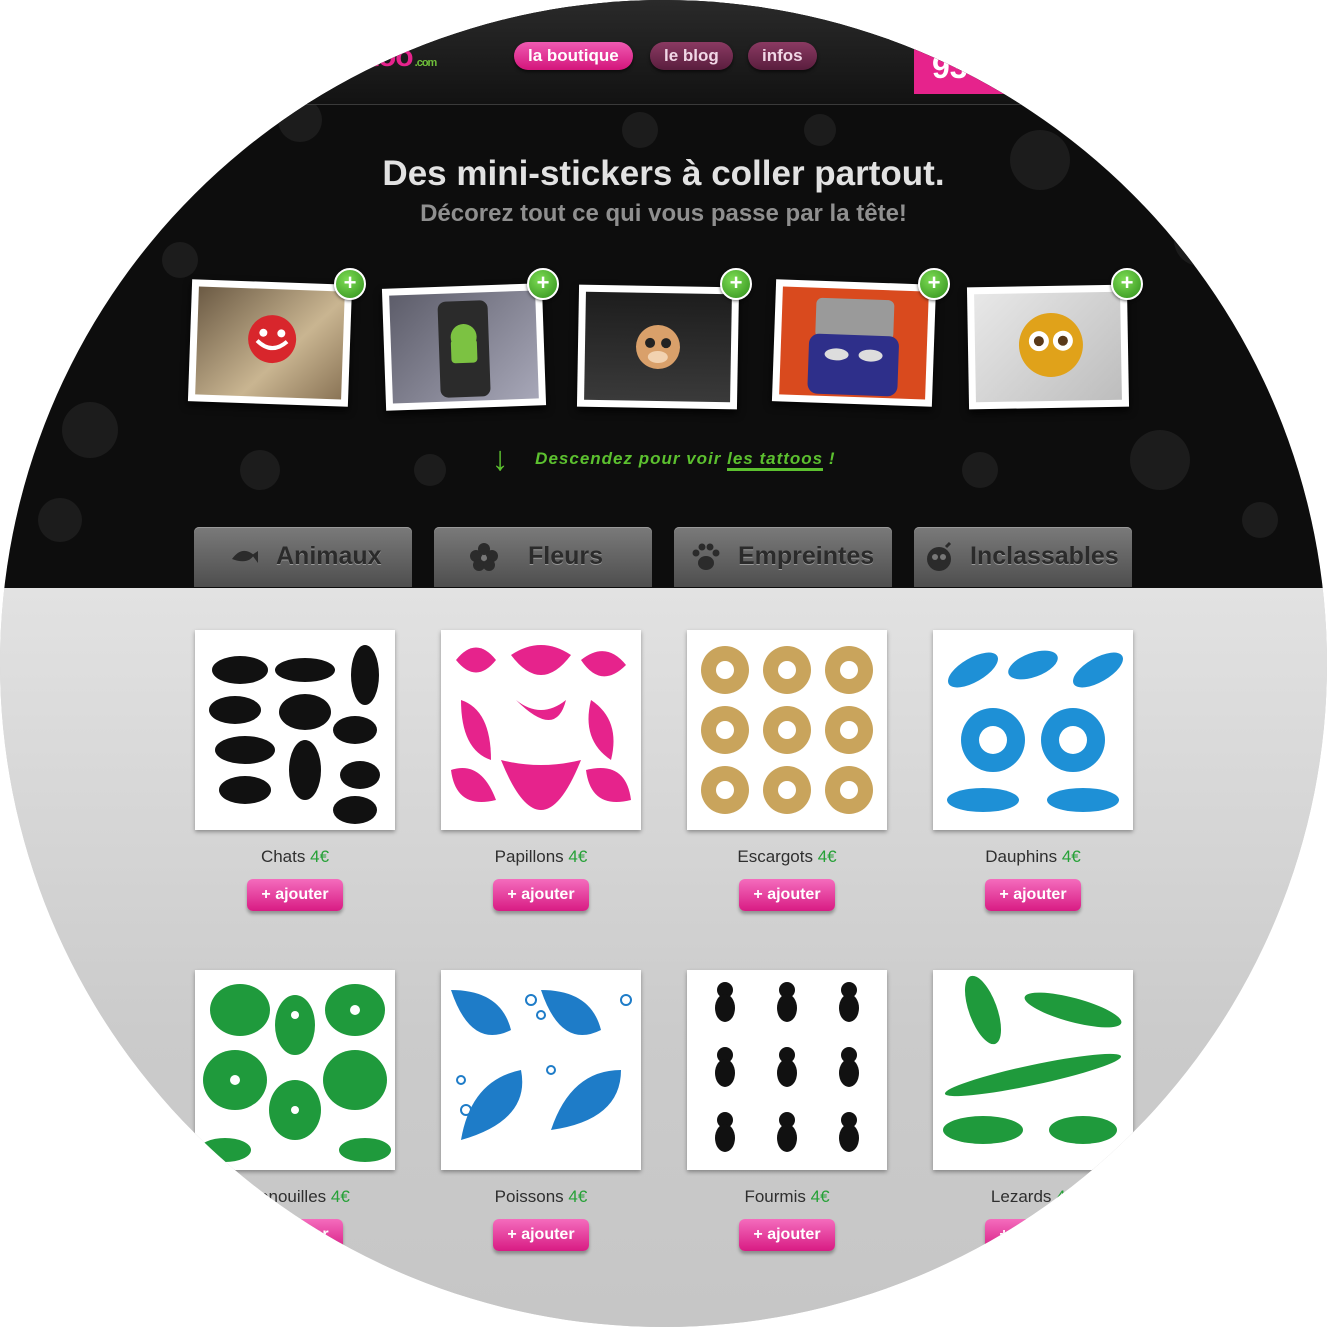 Image resolution: width=1327 pixels, height=1327 pixels. I want to click on tab-fleurs: Fleurs, so click(543, 557).